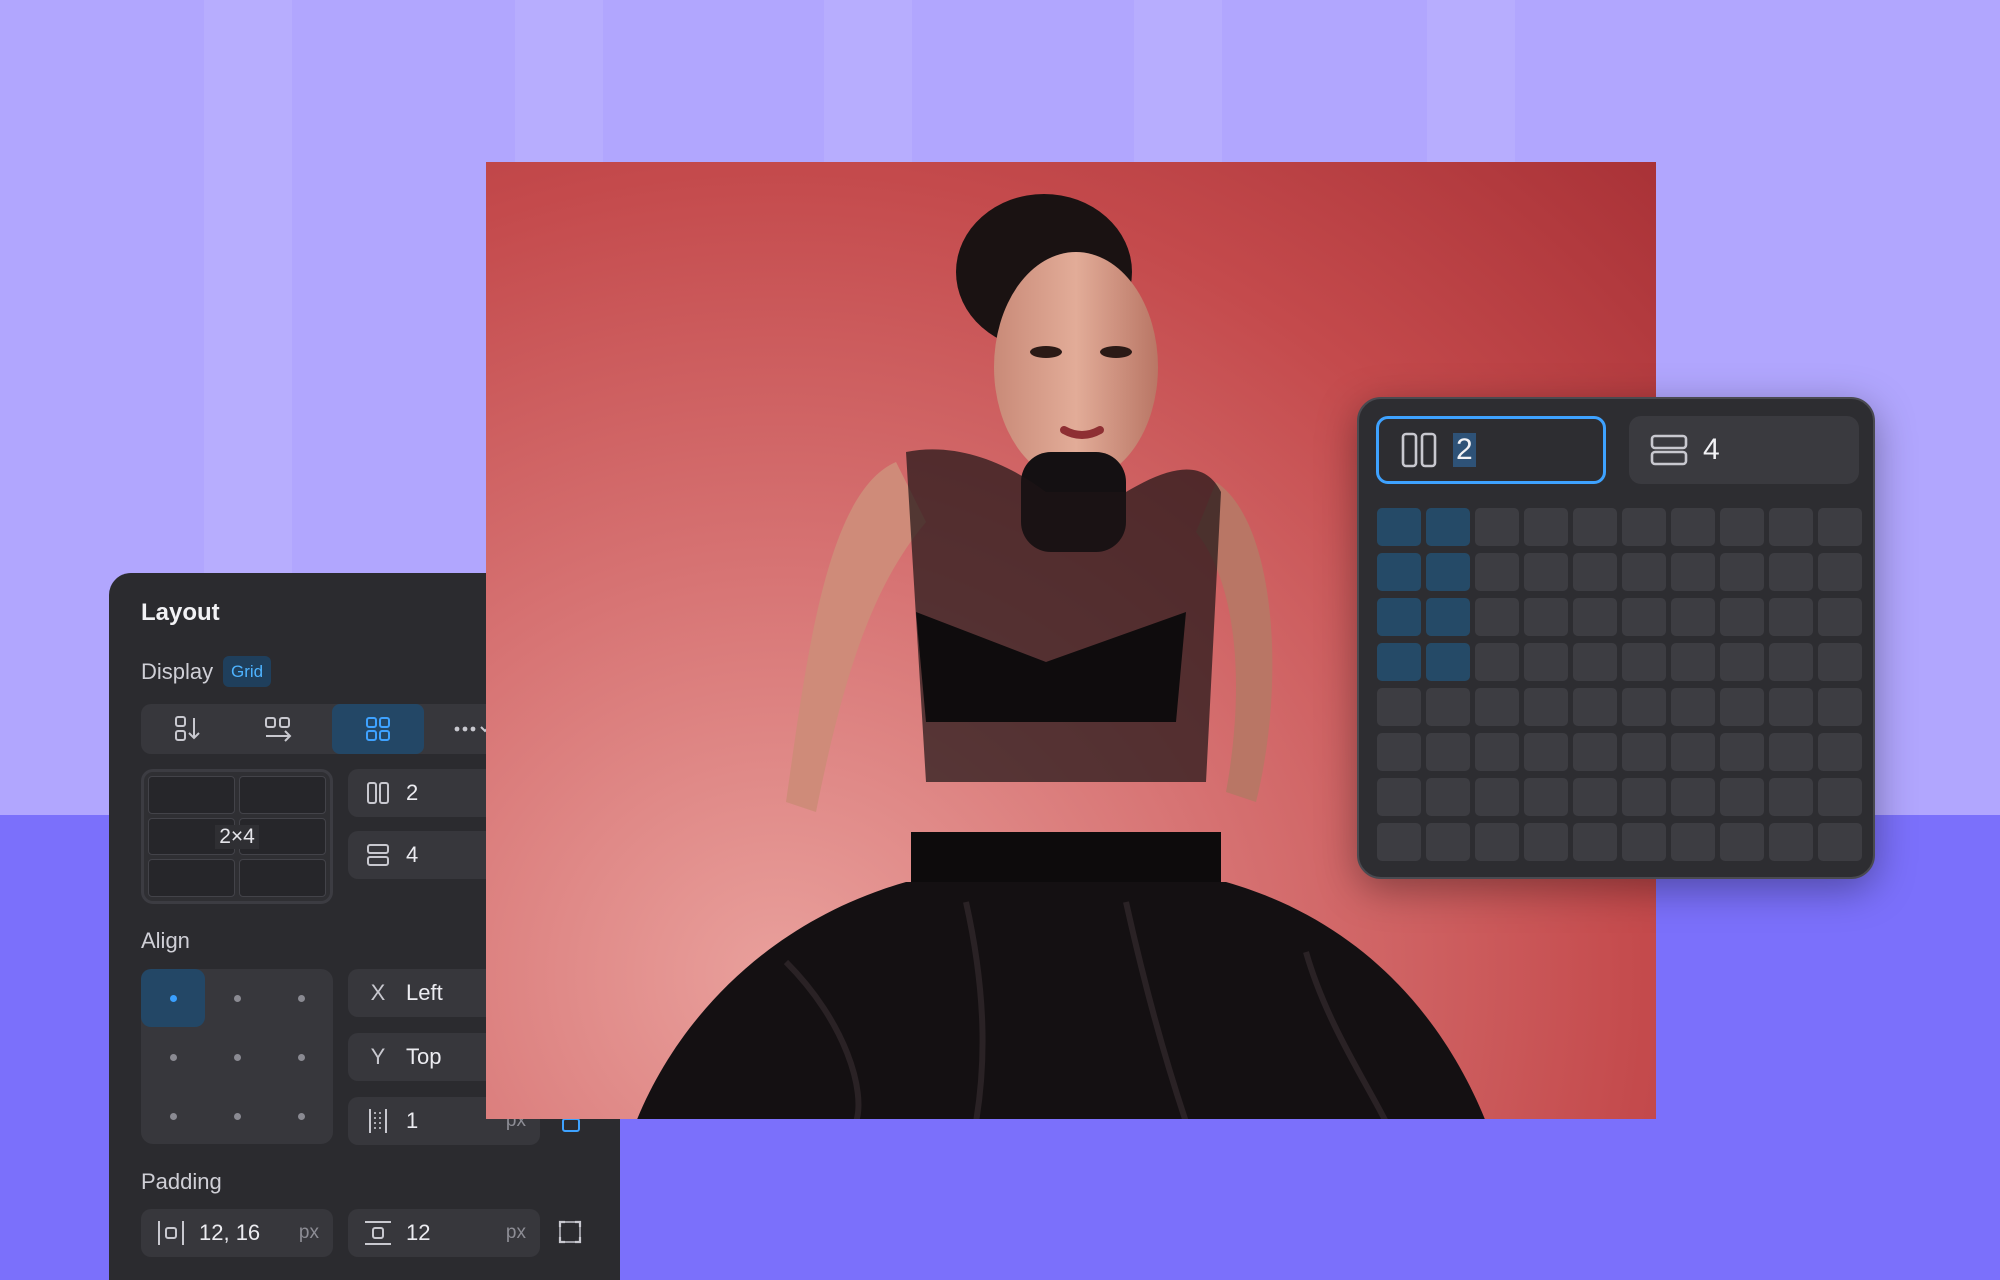  I want to click on padding-vertical-field: 12 px, so click(444, 1233).